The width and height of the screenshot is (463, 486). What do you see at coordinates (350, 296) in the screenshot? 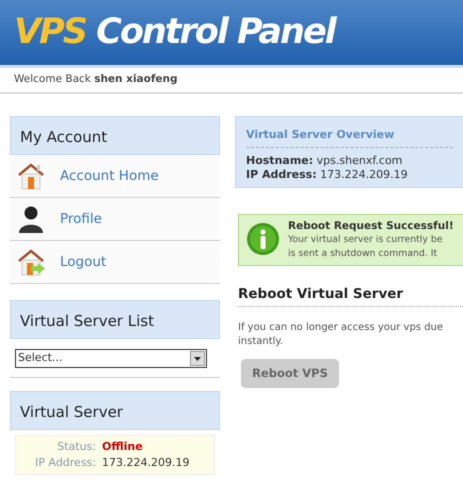
I see `section-title: Reboot Virtual Server` at bounding box center [350, 296].